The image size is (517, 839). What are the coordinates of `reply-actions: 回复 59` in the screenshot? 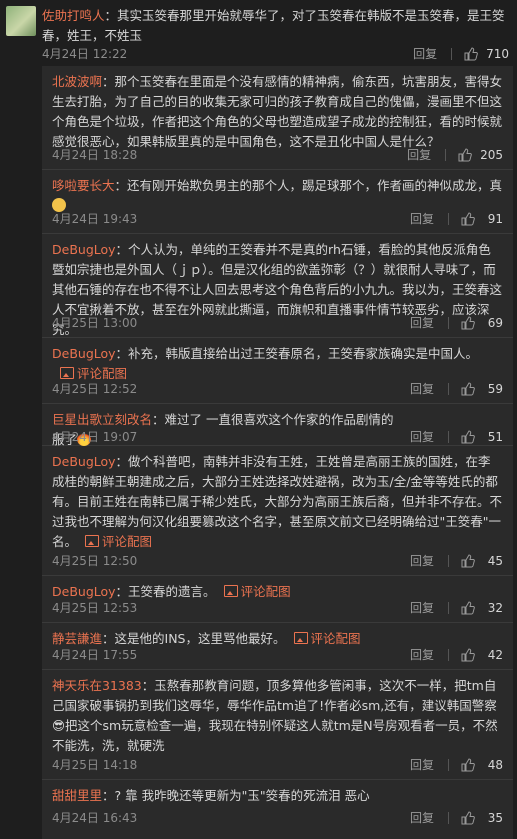 It's located at (456, 389).